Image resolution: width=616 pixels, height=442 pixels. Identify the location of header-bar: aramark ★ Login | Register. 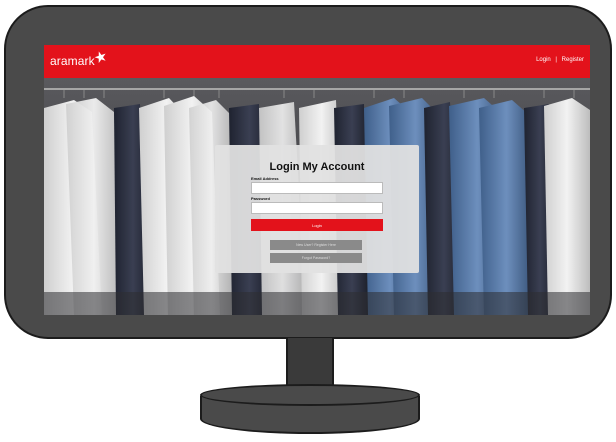
(317, 61).